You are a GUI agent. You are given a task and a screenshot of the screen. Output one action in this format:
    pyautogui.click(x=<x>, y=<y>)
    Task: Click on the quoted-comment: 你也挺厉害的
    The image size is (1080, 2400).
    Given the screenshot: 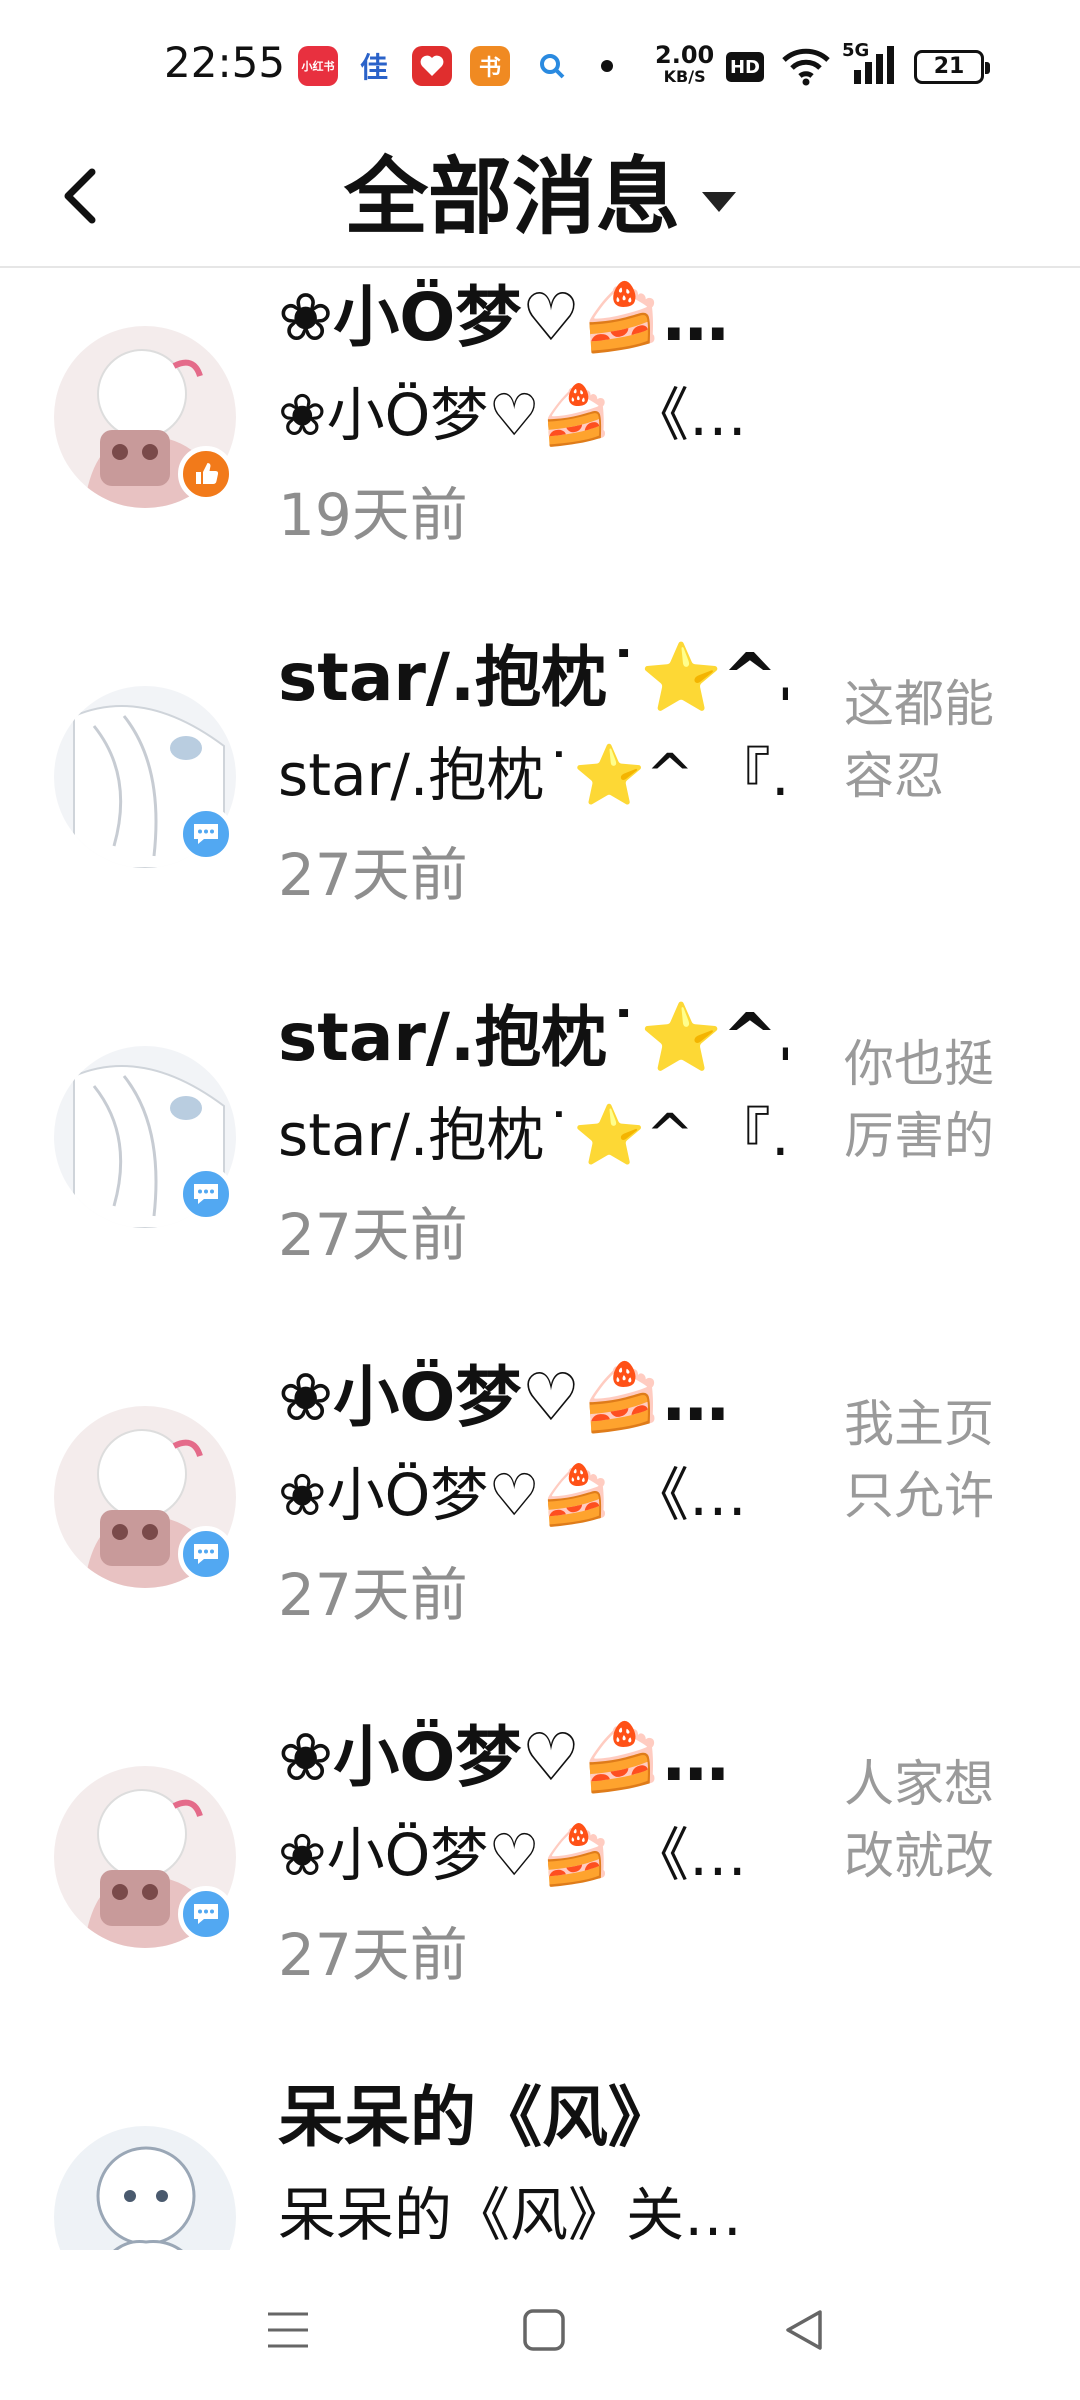 What is the action you would take?
    pyautogui.click(x=919, y=1100)
    